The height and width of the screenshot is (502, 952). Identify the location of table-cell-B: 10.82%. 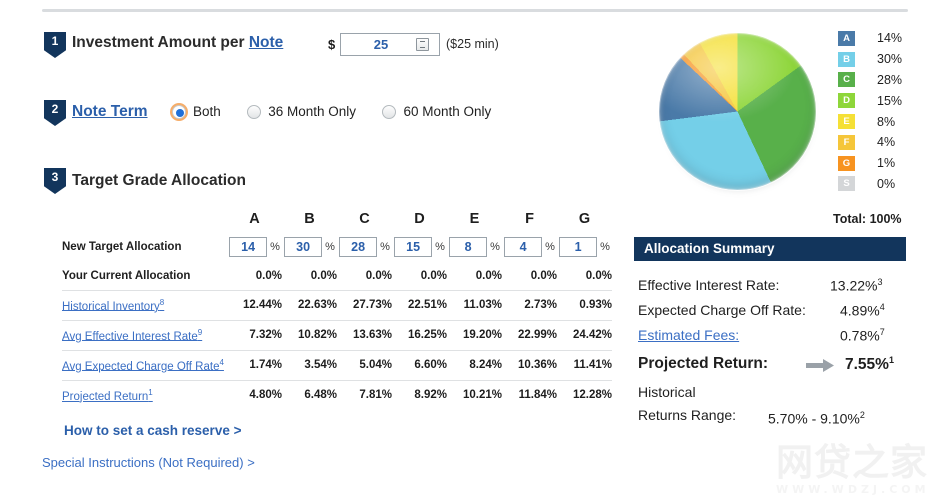
(309, 334).